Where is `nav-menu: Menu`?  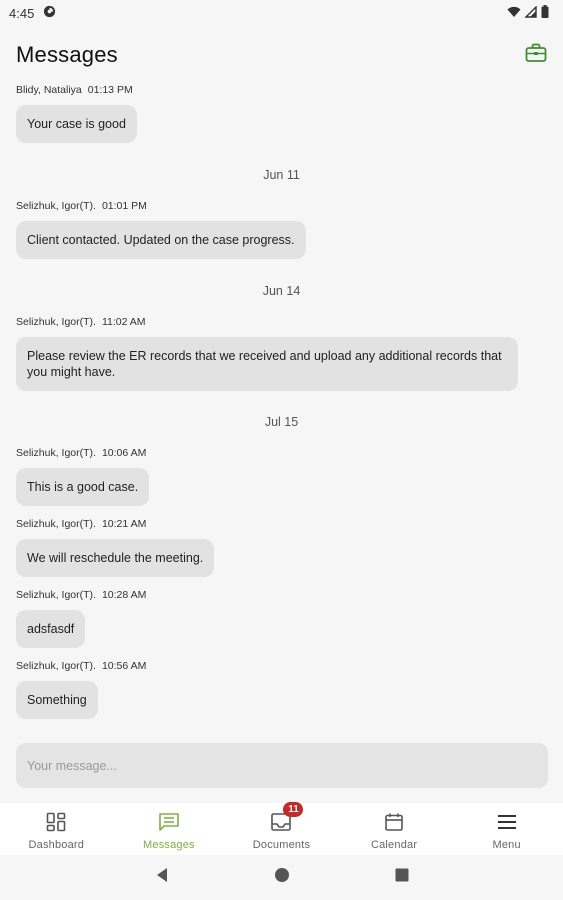
nav-menu: Menu is located at coordinates (506, 829).